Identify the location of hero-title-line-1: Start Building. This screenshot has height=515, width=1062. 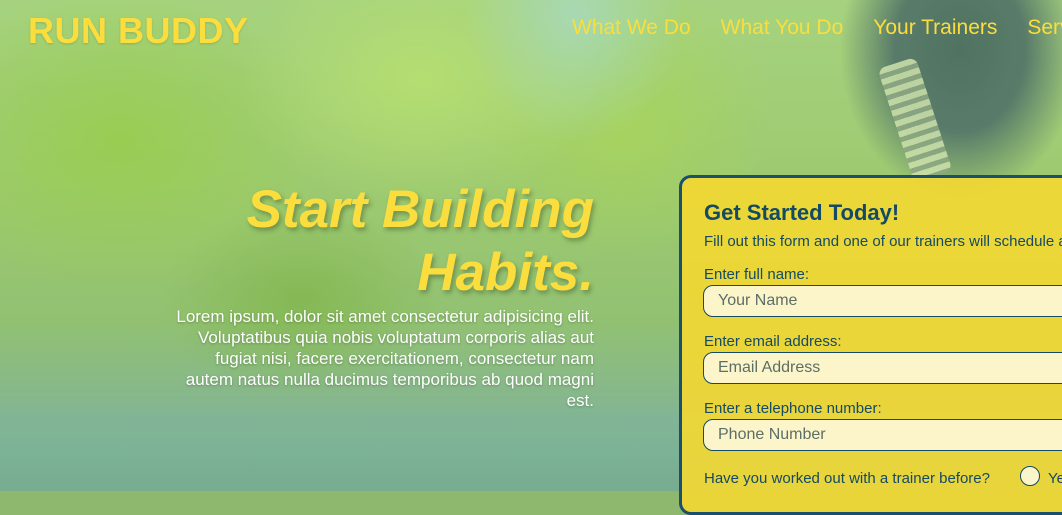
(420, 209).